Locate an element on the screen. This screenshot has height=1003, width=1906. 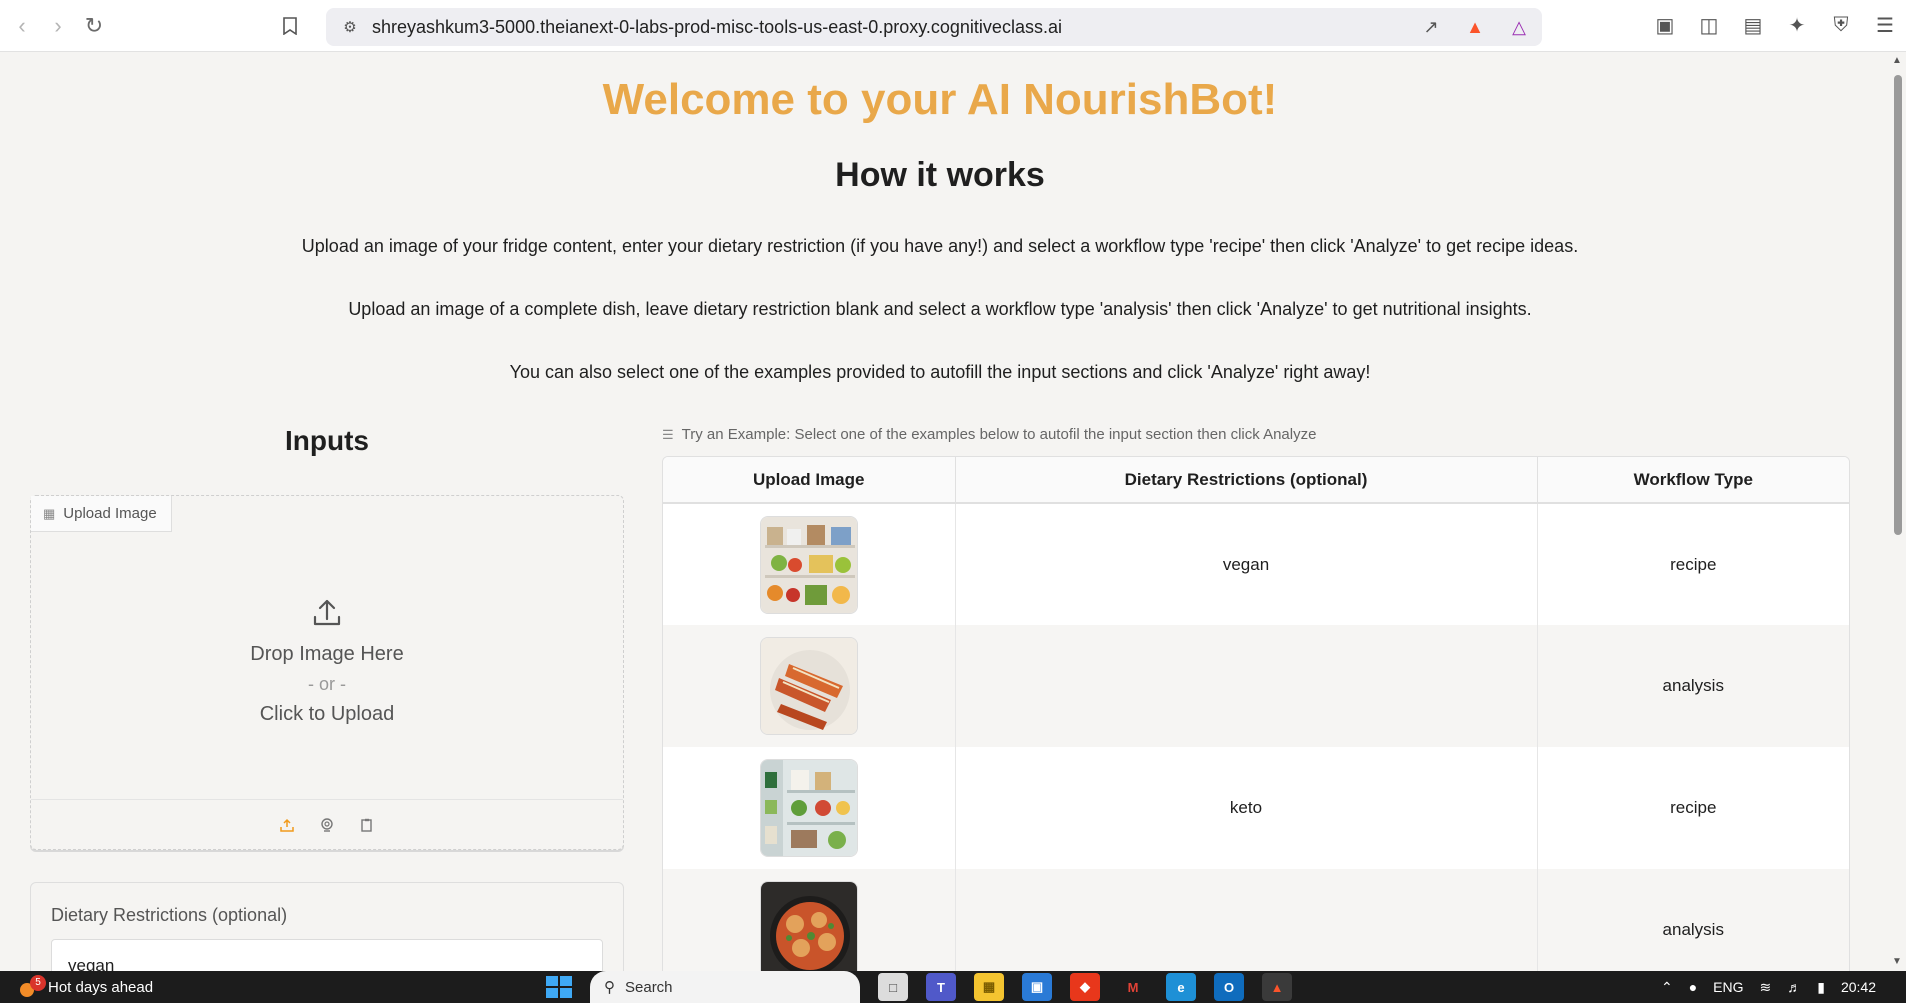
search-icon: ⚲ is located at coordinates (609, 987).